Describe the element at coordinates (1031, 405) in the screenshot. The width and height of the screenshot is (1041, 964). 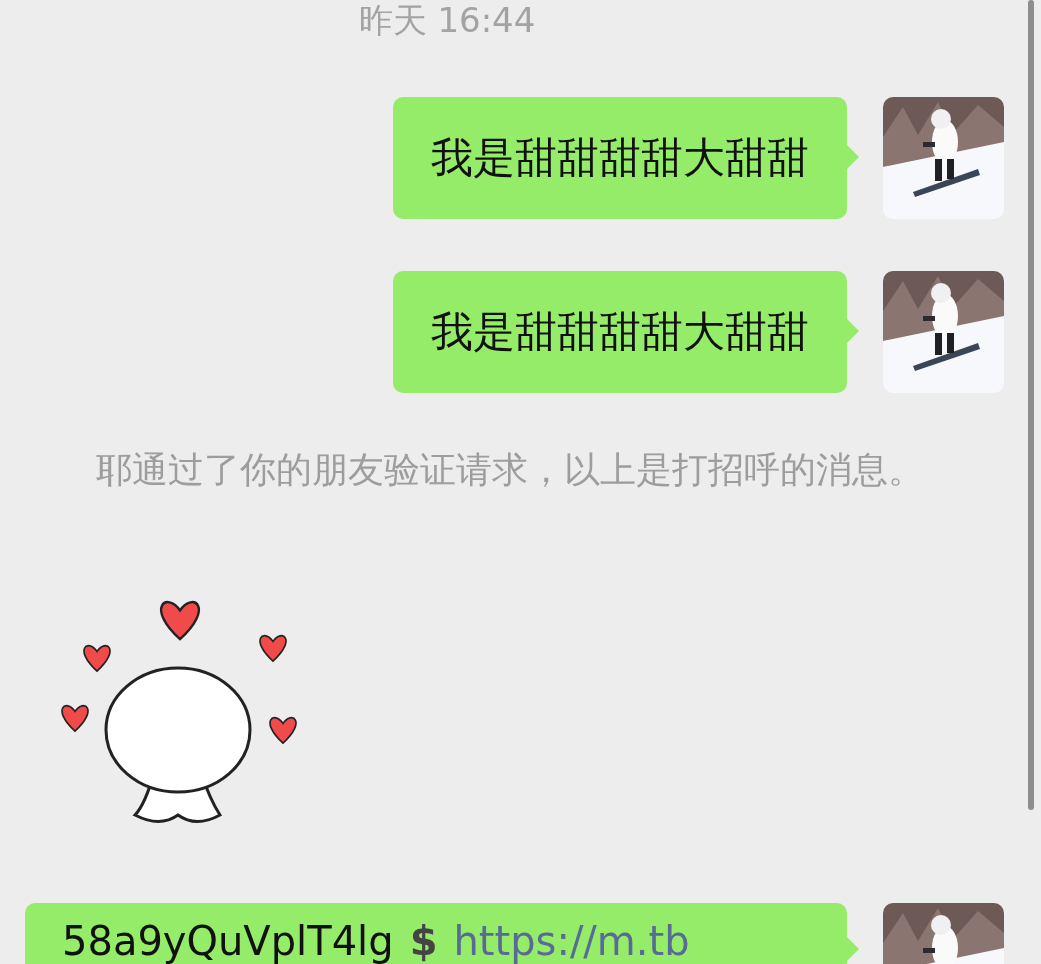
I see `scroll-bar` at that location.